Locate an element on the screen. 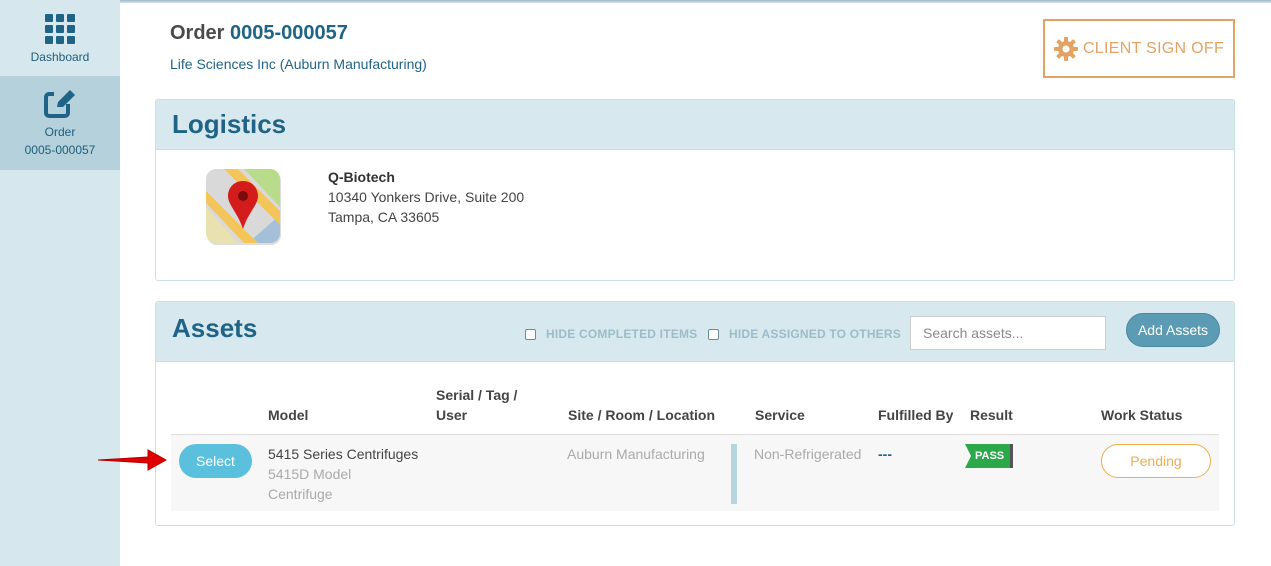  address-line-1: 10340 Yonkers Drive, Suite 200 is located at coordinates (426, 197).